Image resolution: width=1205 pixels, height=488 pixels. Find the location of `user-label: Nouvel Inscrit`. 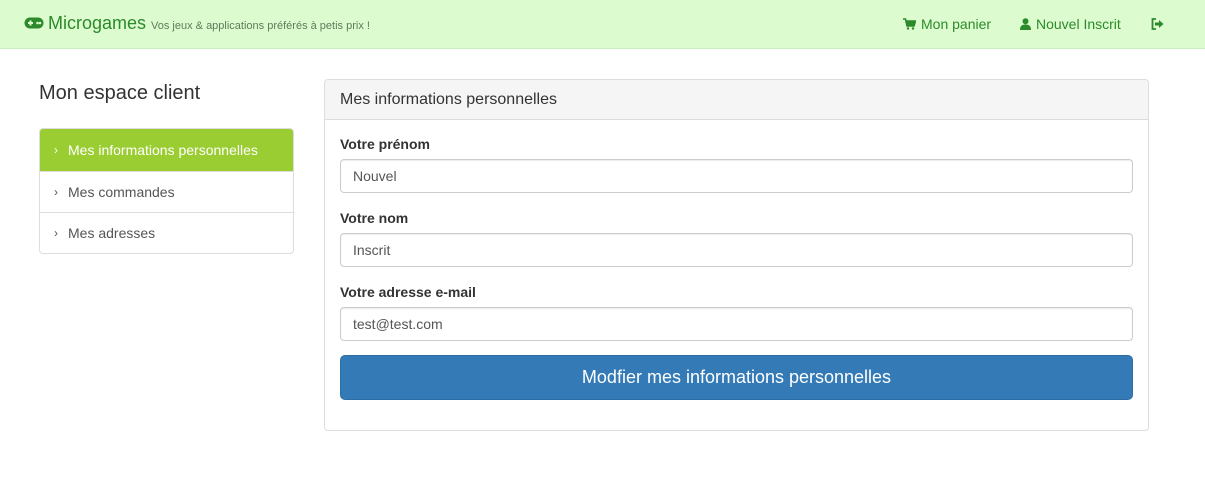

user-label: Nouvel Inscrit is located at coordinates (1078, 24).